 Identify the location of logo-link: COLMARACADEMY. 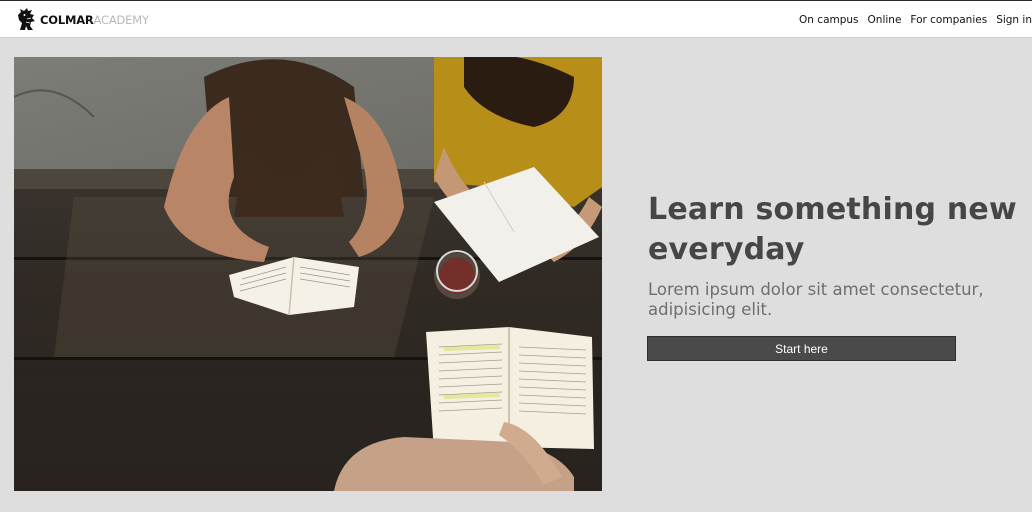
(82, 19).